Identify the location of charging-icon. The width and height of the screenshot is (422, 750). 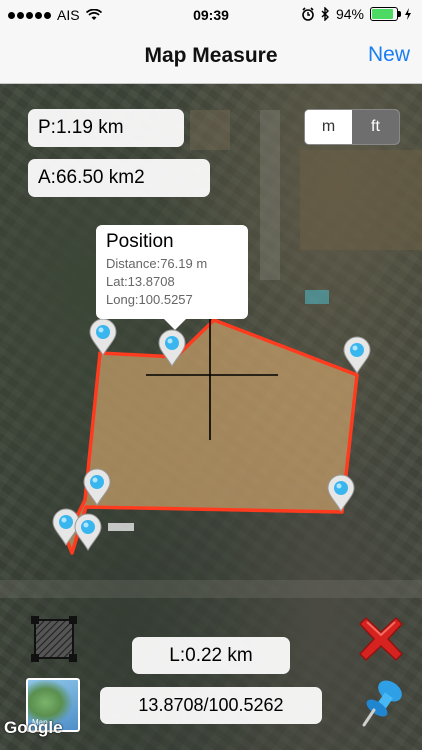
(408, 14).